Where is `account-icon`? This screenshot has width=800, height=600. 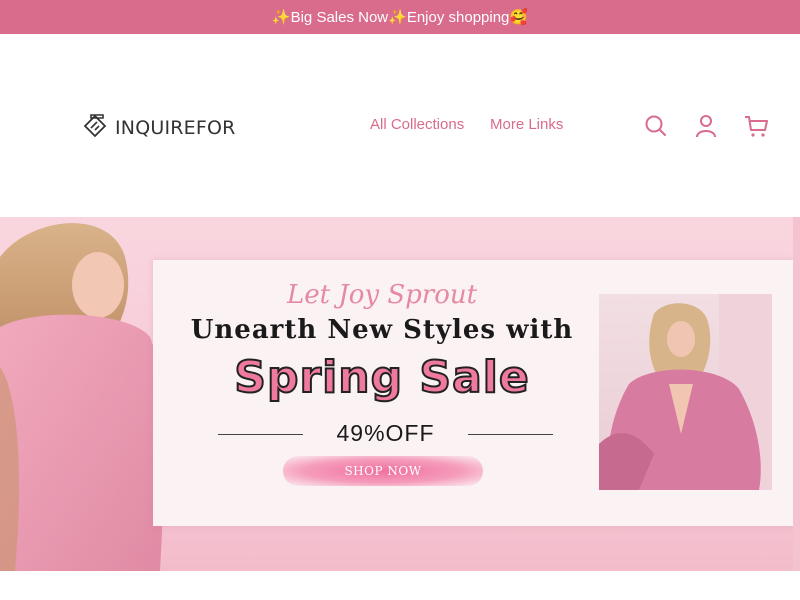
account-icon is located at coordinates (706, 126).